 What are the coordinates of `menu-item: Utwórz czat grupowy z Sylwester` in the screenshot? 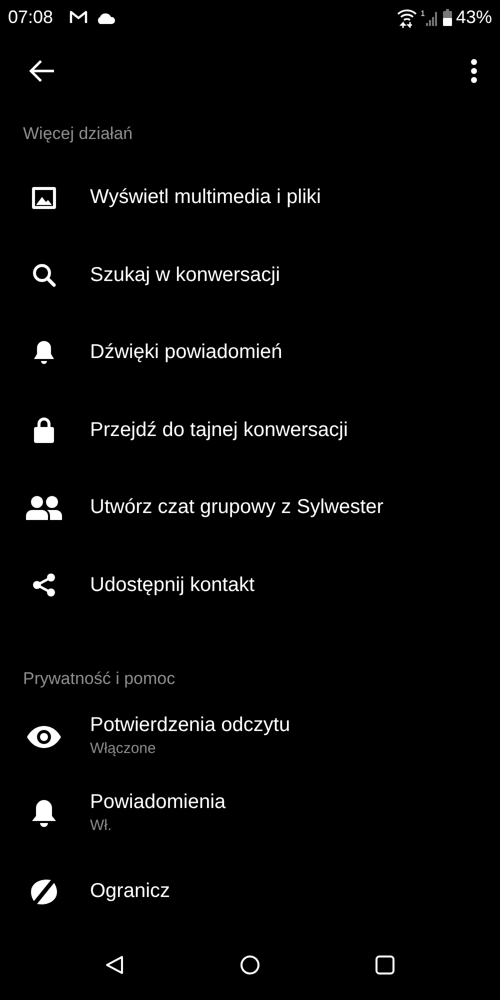 It's located at (250, 508).